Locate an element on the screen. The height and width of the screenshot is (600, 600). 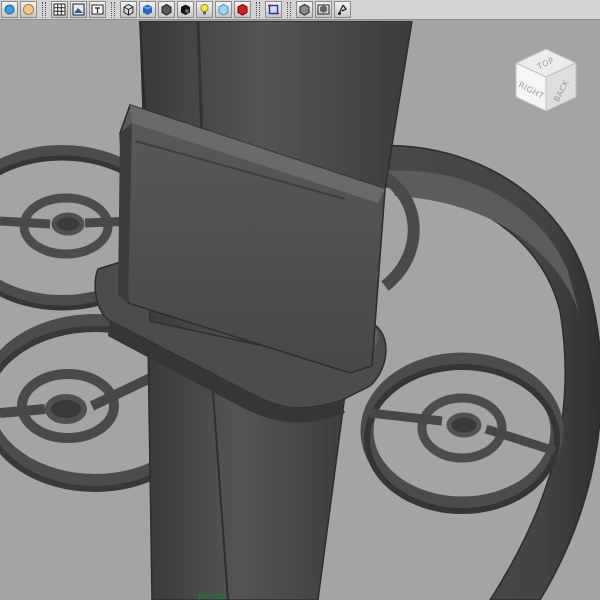
default-material-icon is located at coordinates (166, 9).